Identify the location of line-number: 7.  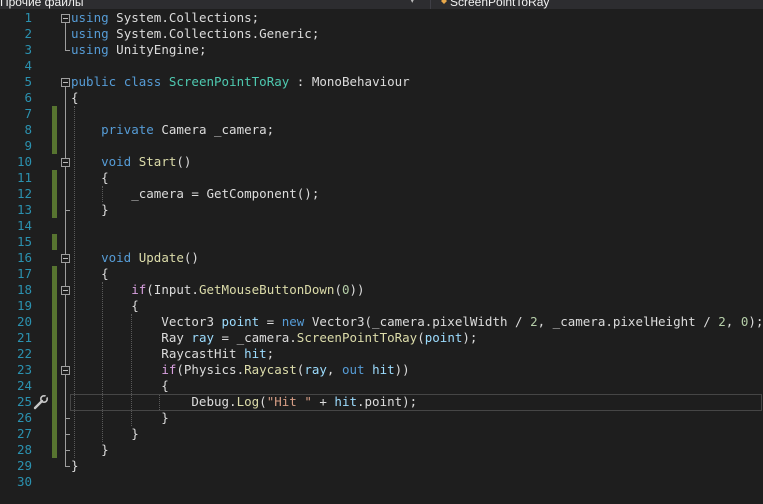
(28, 113).